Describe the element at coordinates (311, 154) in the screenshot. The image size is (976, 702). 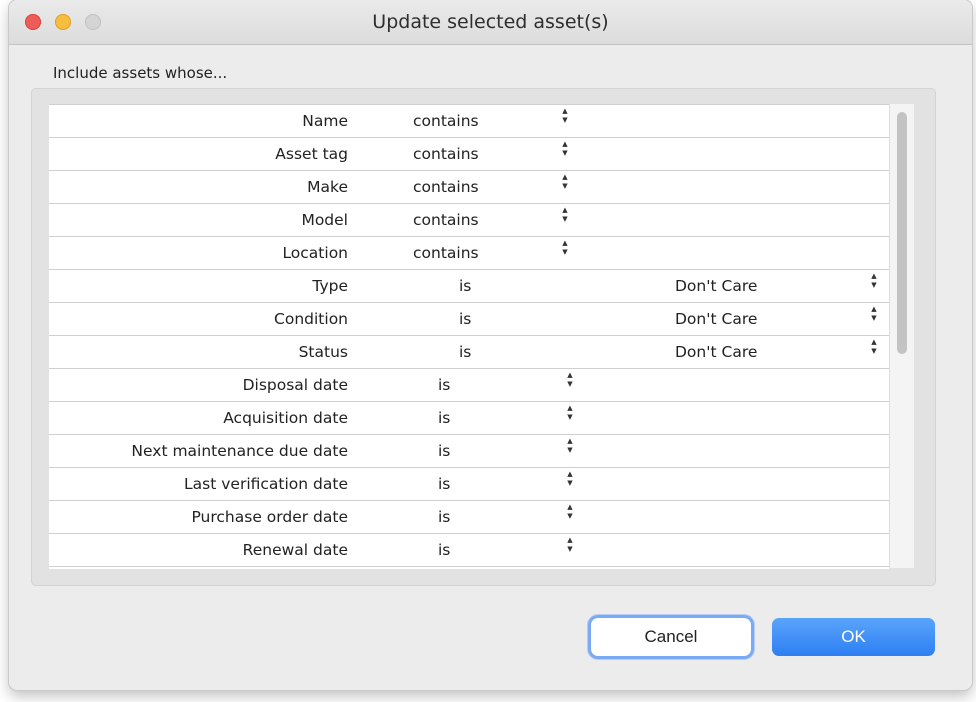
I see `criteria-field-label: Asset tag` at that location.